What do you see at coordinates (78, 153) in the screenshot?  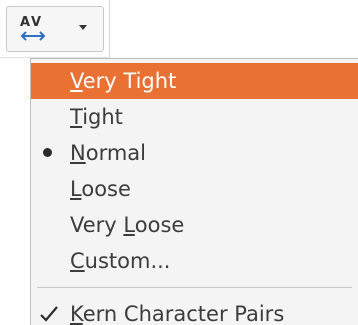 I see `menu-item-mnemonic: N` at bounding box center [78, 153].